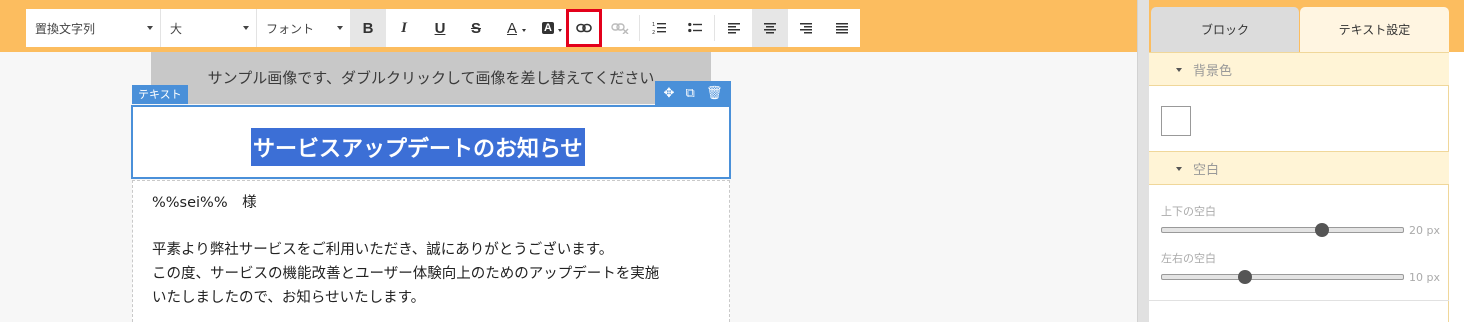 This screenshot has height=322, width=1464. Describe the element at coordinates (653, 25) in the screenshot. I see `svg-text: 1` at that location.